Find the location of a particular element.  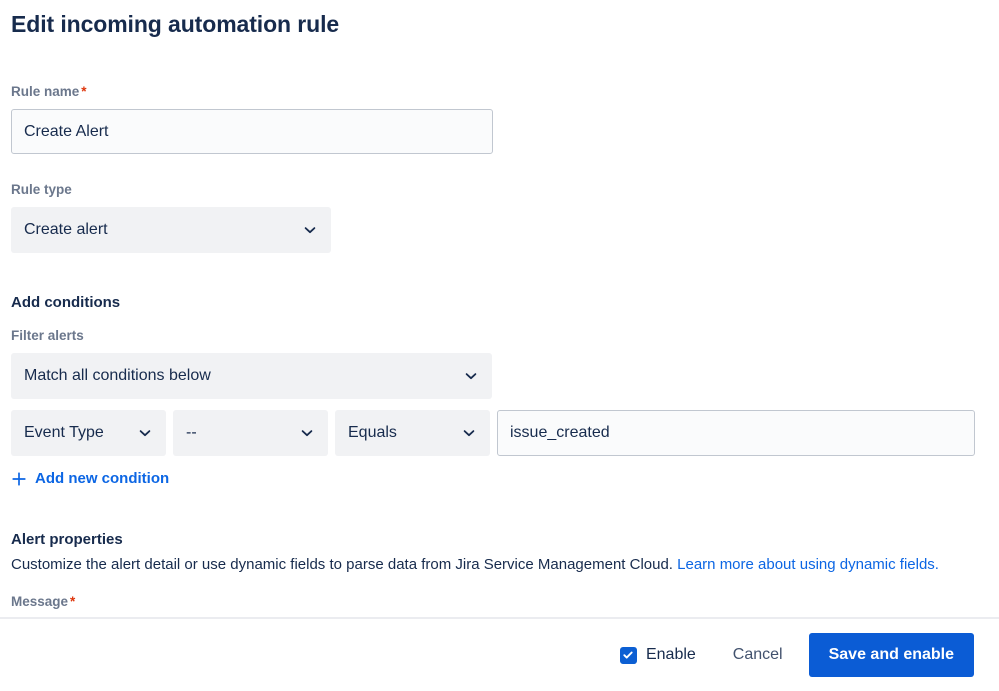

alert-properties-heading: Alert properties is located at coordinates (67, 539).